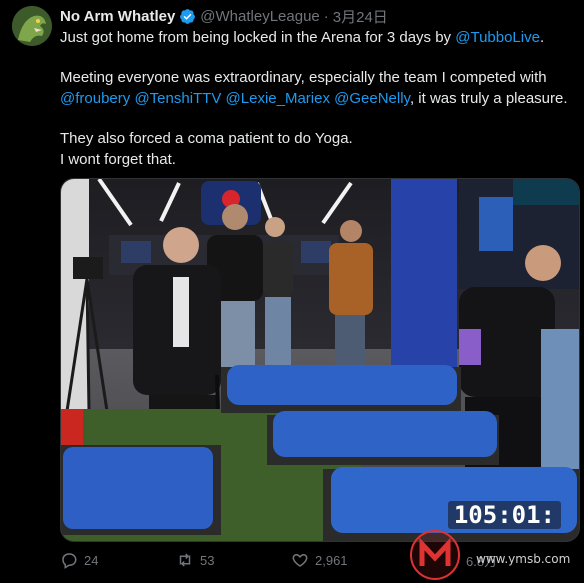 The width and height of the screenshot is (584, 583). Describe the element at coordinates (542, 37) in the screenshot. I see `tweet-text-span: .` at that location.